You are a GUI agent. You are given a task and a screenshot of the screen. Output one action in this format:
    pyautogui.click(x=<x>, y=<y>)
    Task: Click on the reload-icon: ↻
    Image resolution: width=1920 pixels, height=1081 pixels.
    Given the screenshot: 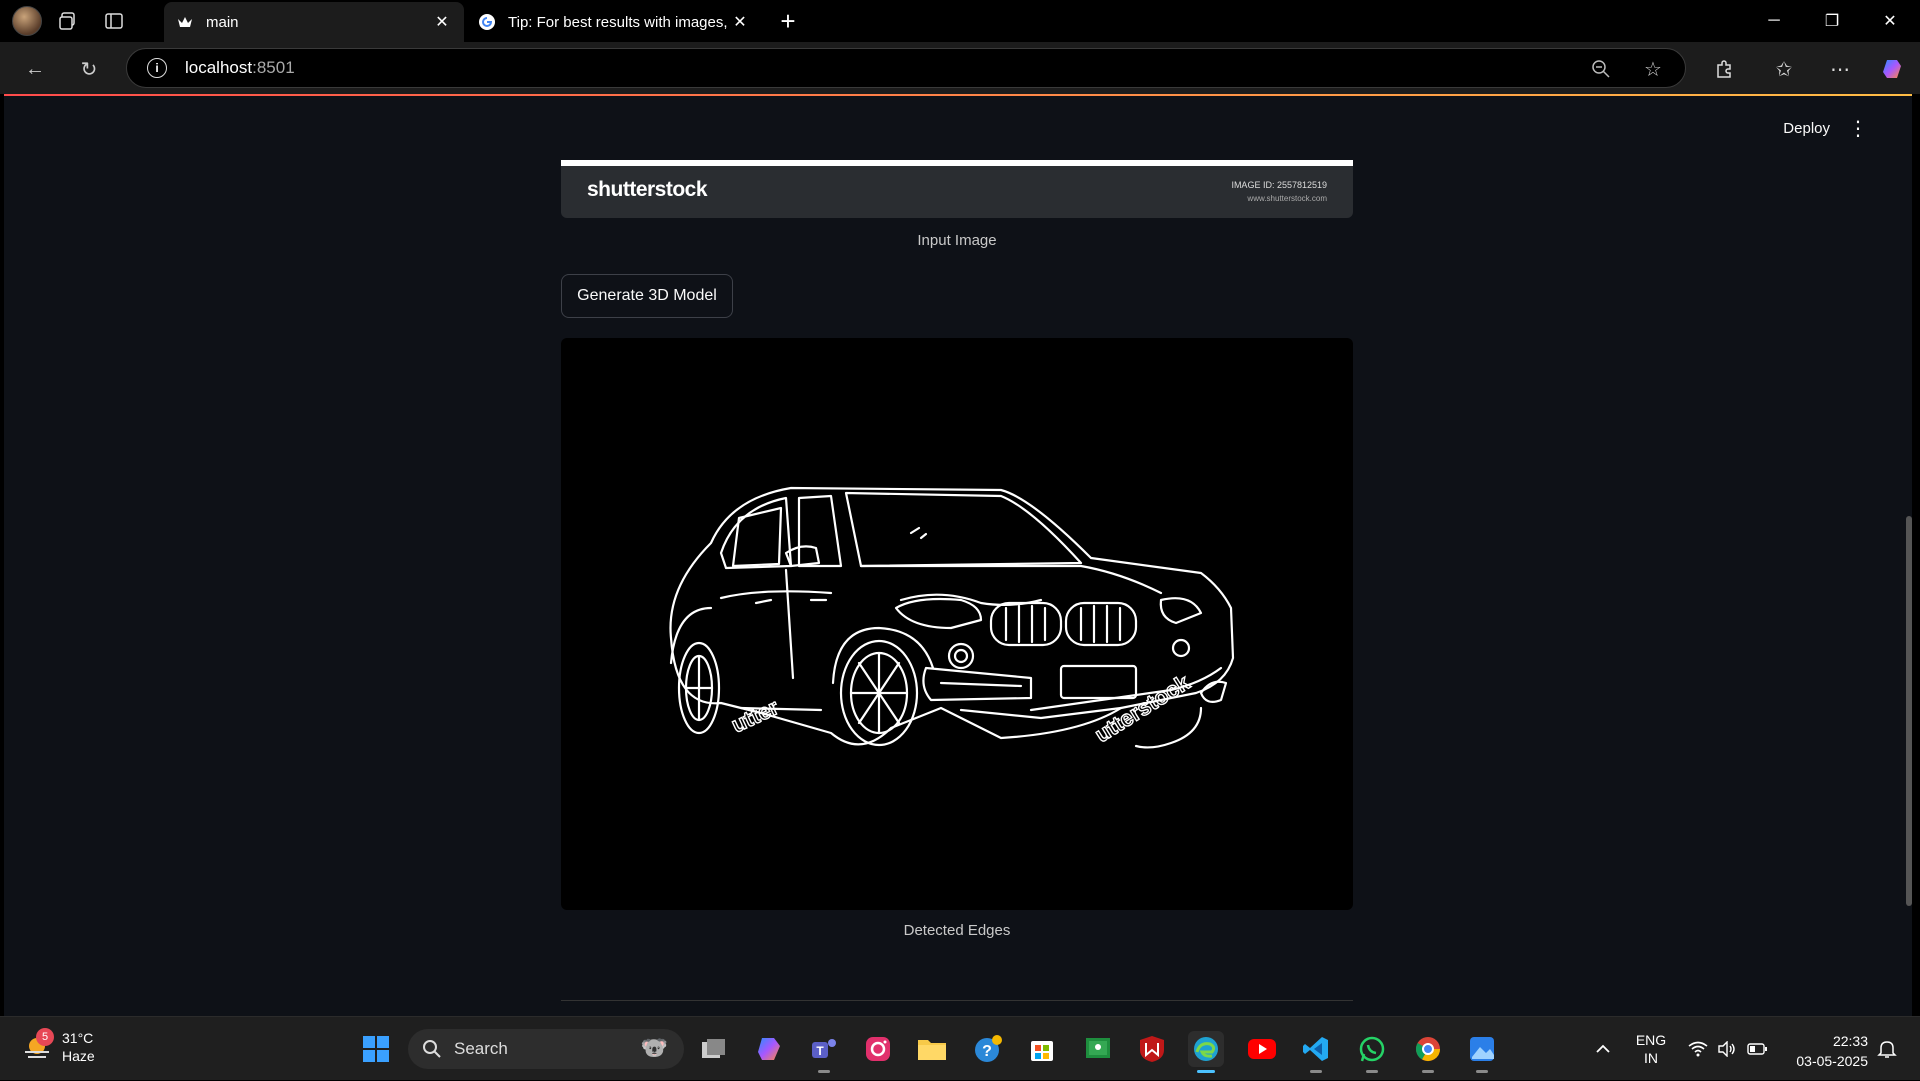 What is the action you would take?
    pyautogui.click(x=89, y=69)
    